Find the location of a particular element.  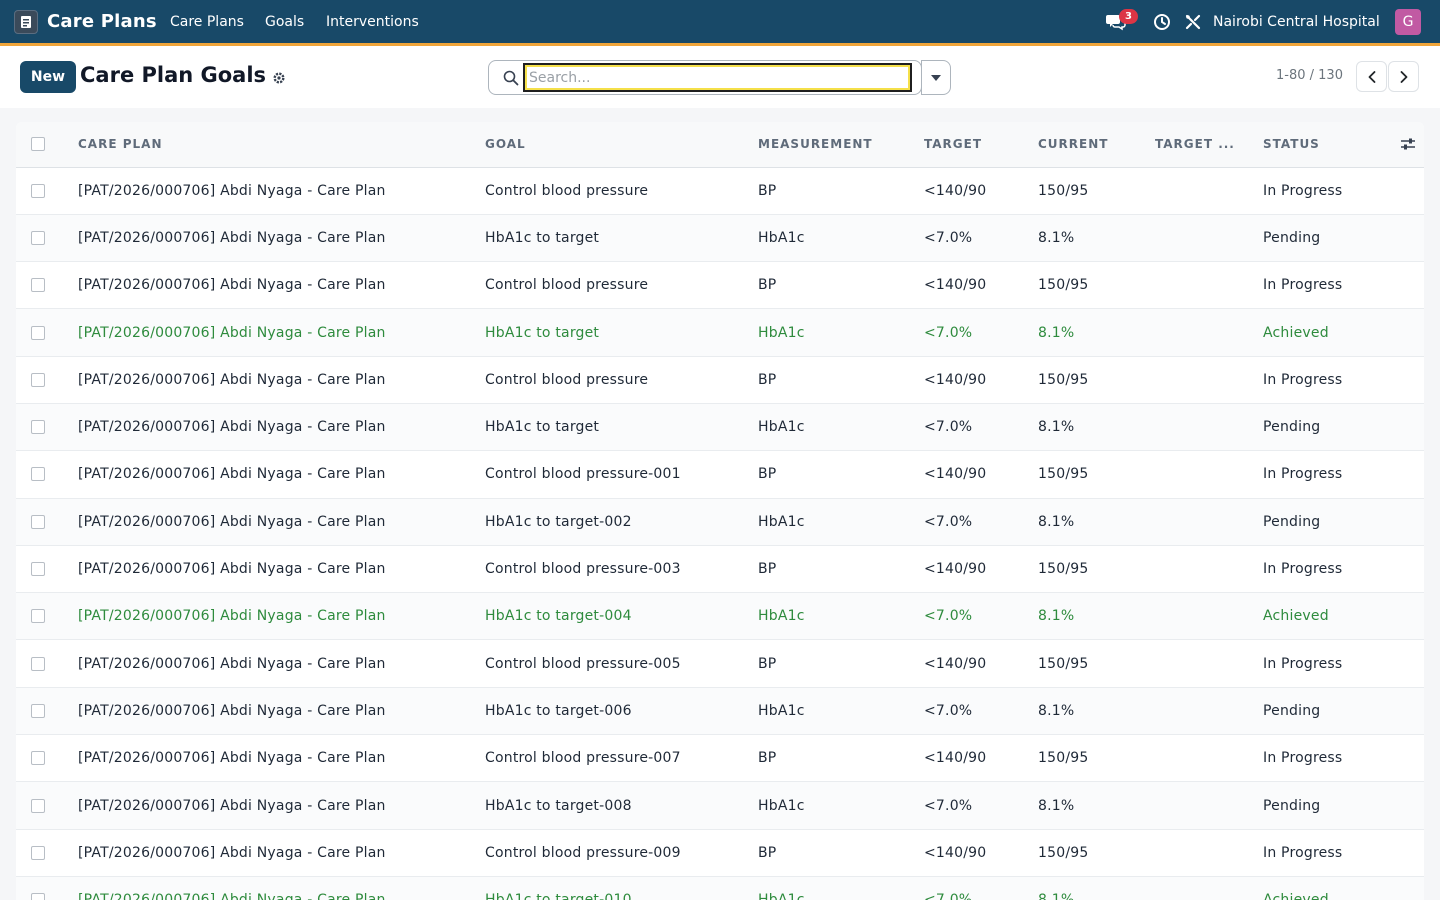

caret-down-icon is located at coordinates (936, 77).